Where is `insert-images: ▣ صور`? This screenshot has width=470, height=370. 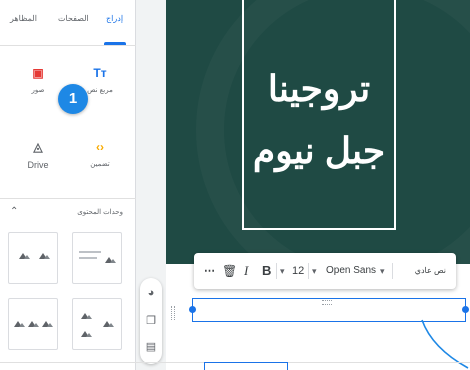
insert-images: ▣ صور is located at coordinates (38, 80).